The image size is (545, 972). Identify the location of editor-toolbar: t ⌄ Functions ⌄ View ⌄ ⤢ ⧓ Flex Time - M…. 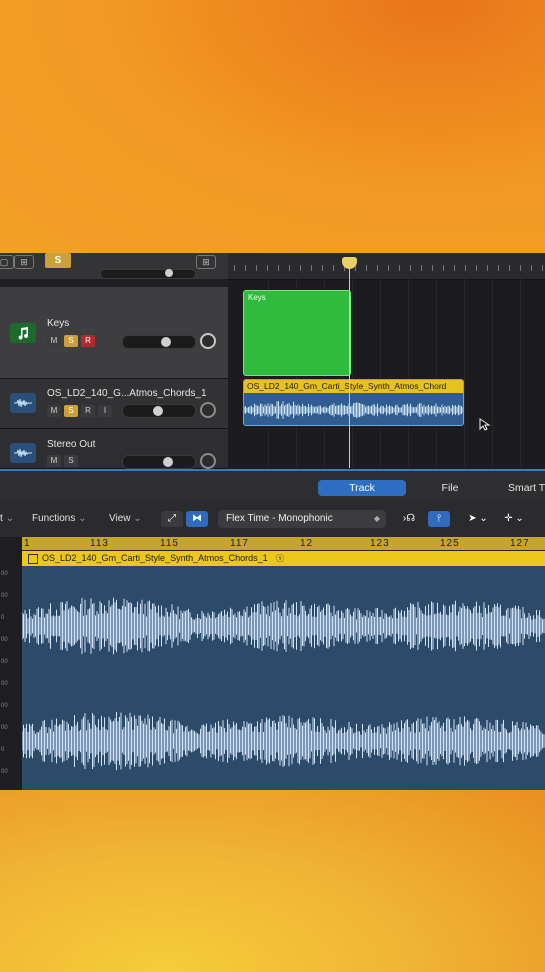
(272, 519).